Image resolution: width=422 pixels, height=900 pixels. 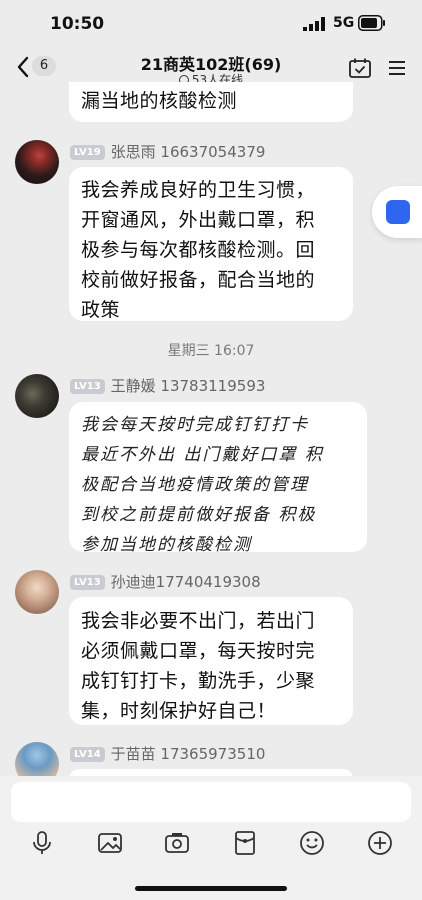 I want to click on time-separator: 星期三 16:07, so click(x=211, y=351).